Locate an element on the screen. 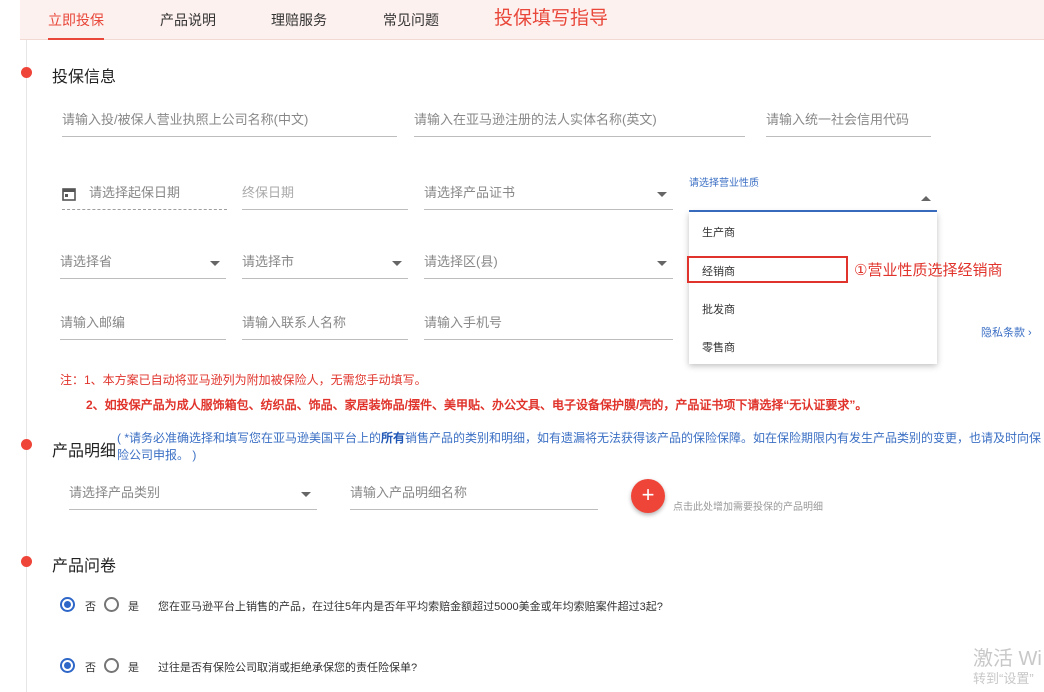 The image size is (1044, 692). add-product-button: + is located at coordinates (648, 496).